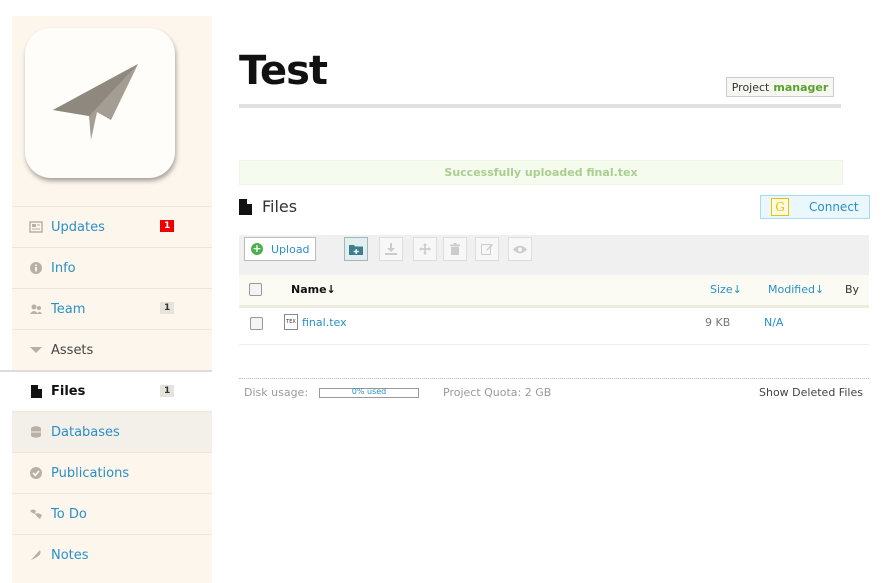 Image resolution: width=884 pixels, height=583 pixels. I want to click on folder-plus-icon, so click(356, 249).